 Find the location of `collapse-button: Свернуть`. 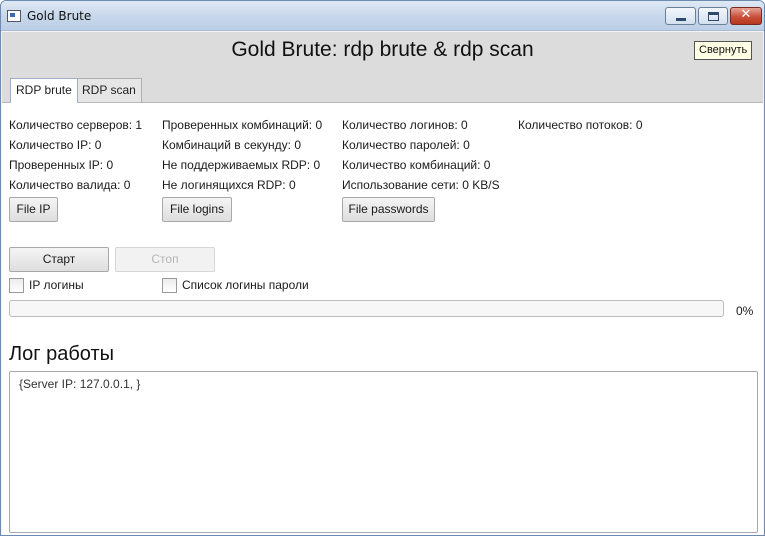

collapse-button: Свернуть is located at coordinates (723, 50).